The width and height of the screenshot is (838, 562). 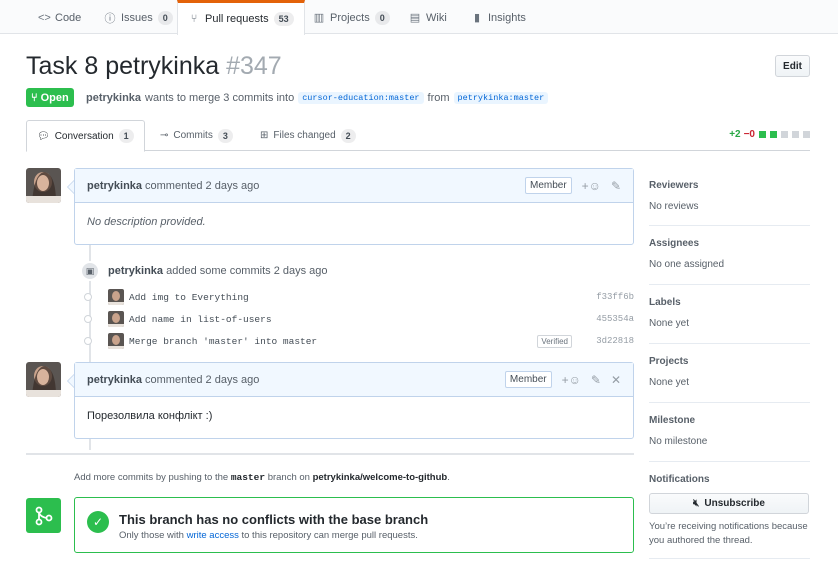 What do you see at coordinates (288, 477) in the screenshot?
I see `push-note-middle: branch on` at bounding box center [288, 477].